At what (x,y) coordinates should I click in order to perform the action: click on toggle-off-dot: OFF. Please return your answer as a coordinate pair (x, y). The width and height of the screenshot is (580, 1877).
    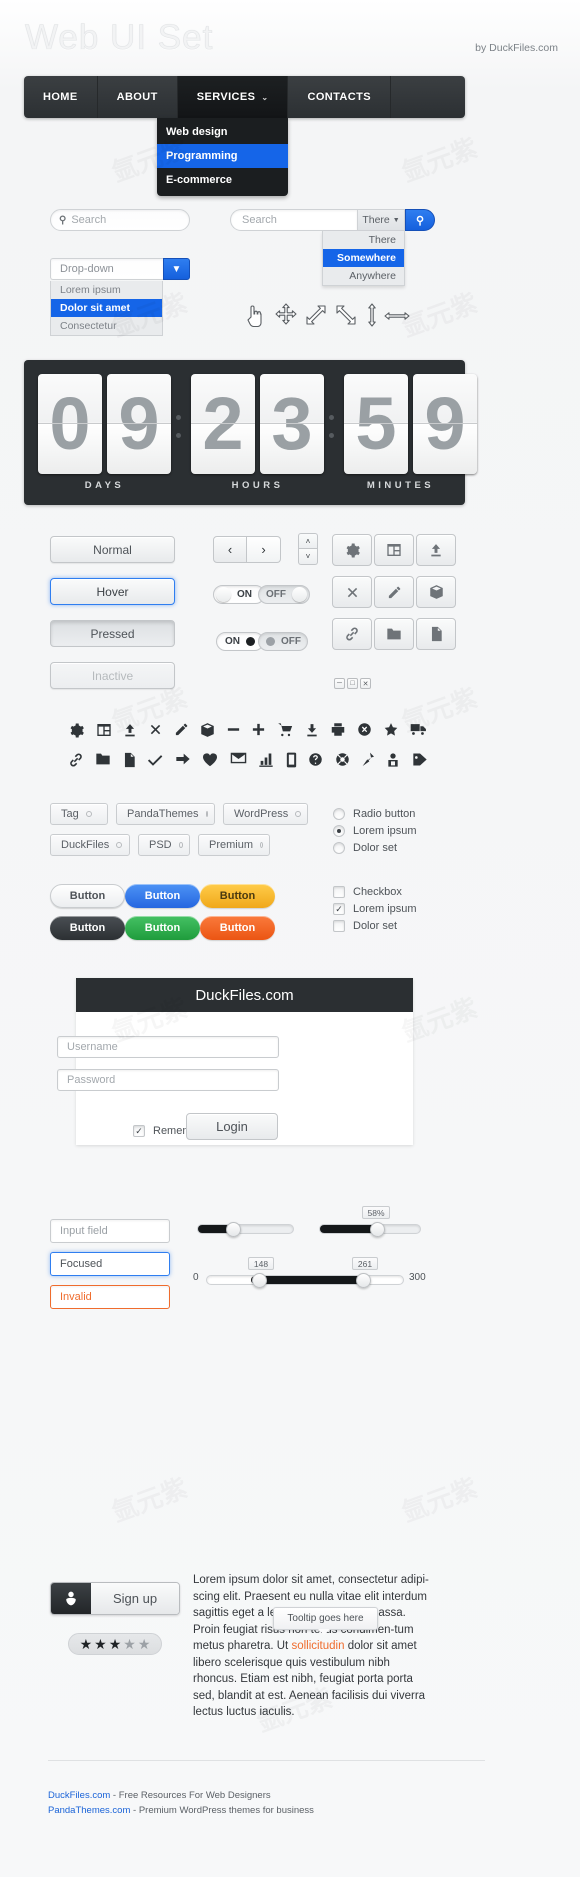
    Looking at the image, I should click on (283, 641).